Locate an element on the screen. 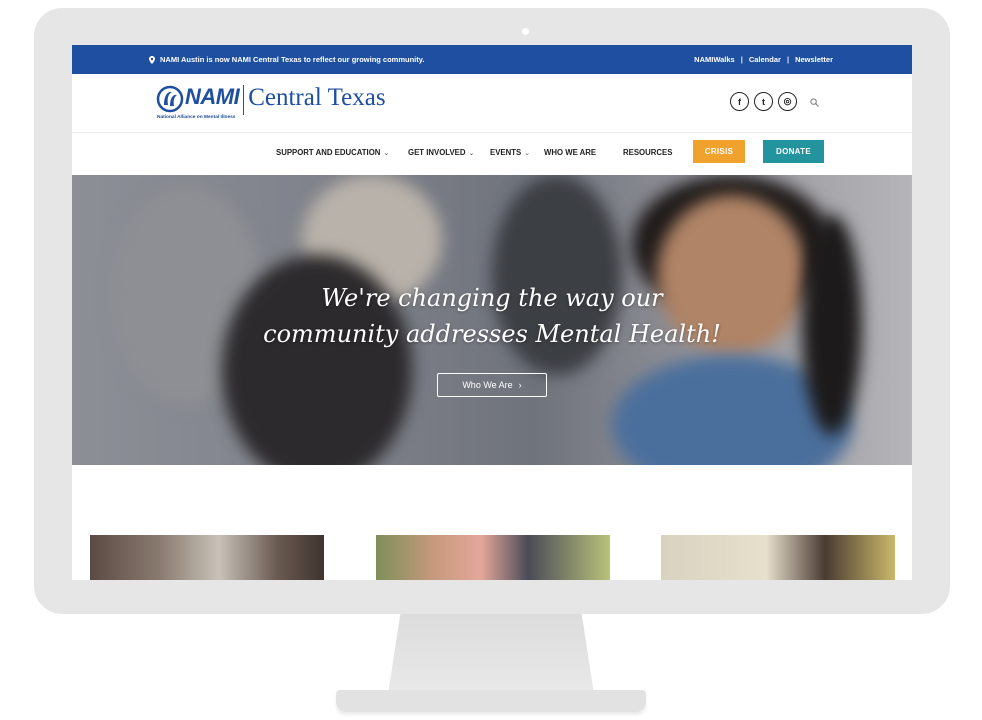  nav-label: RESOURCES is located at coordinates (648, 152).